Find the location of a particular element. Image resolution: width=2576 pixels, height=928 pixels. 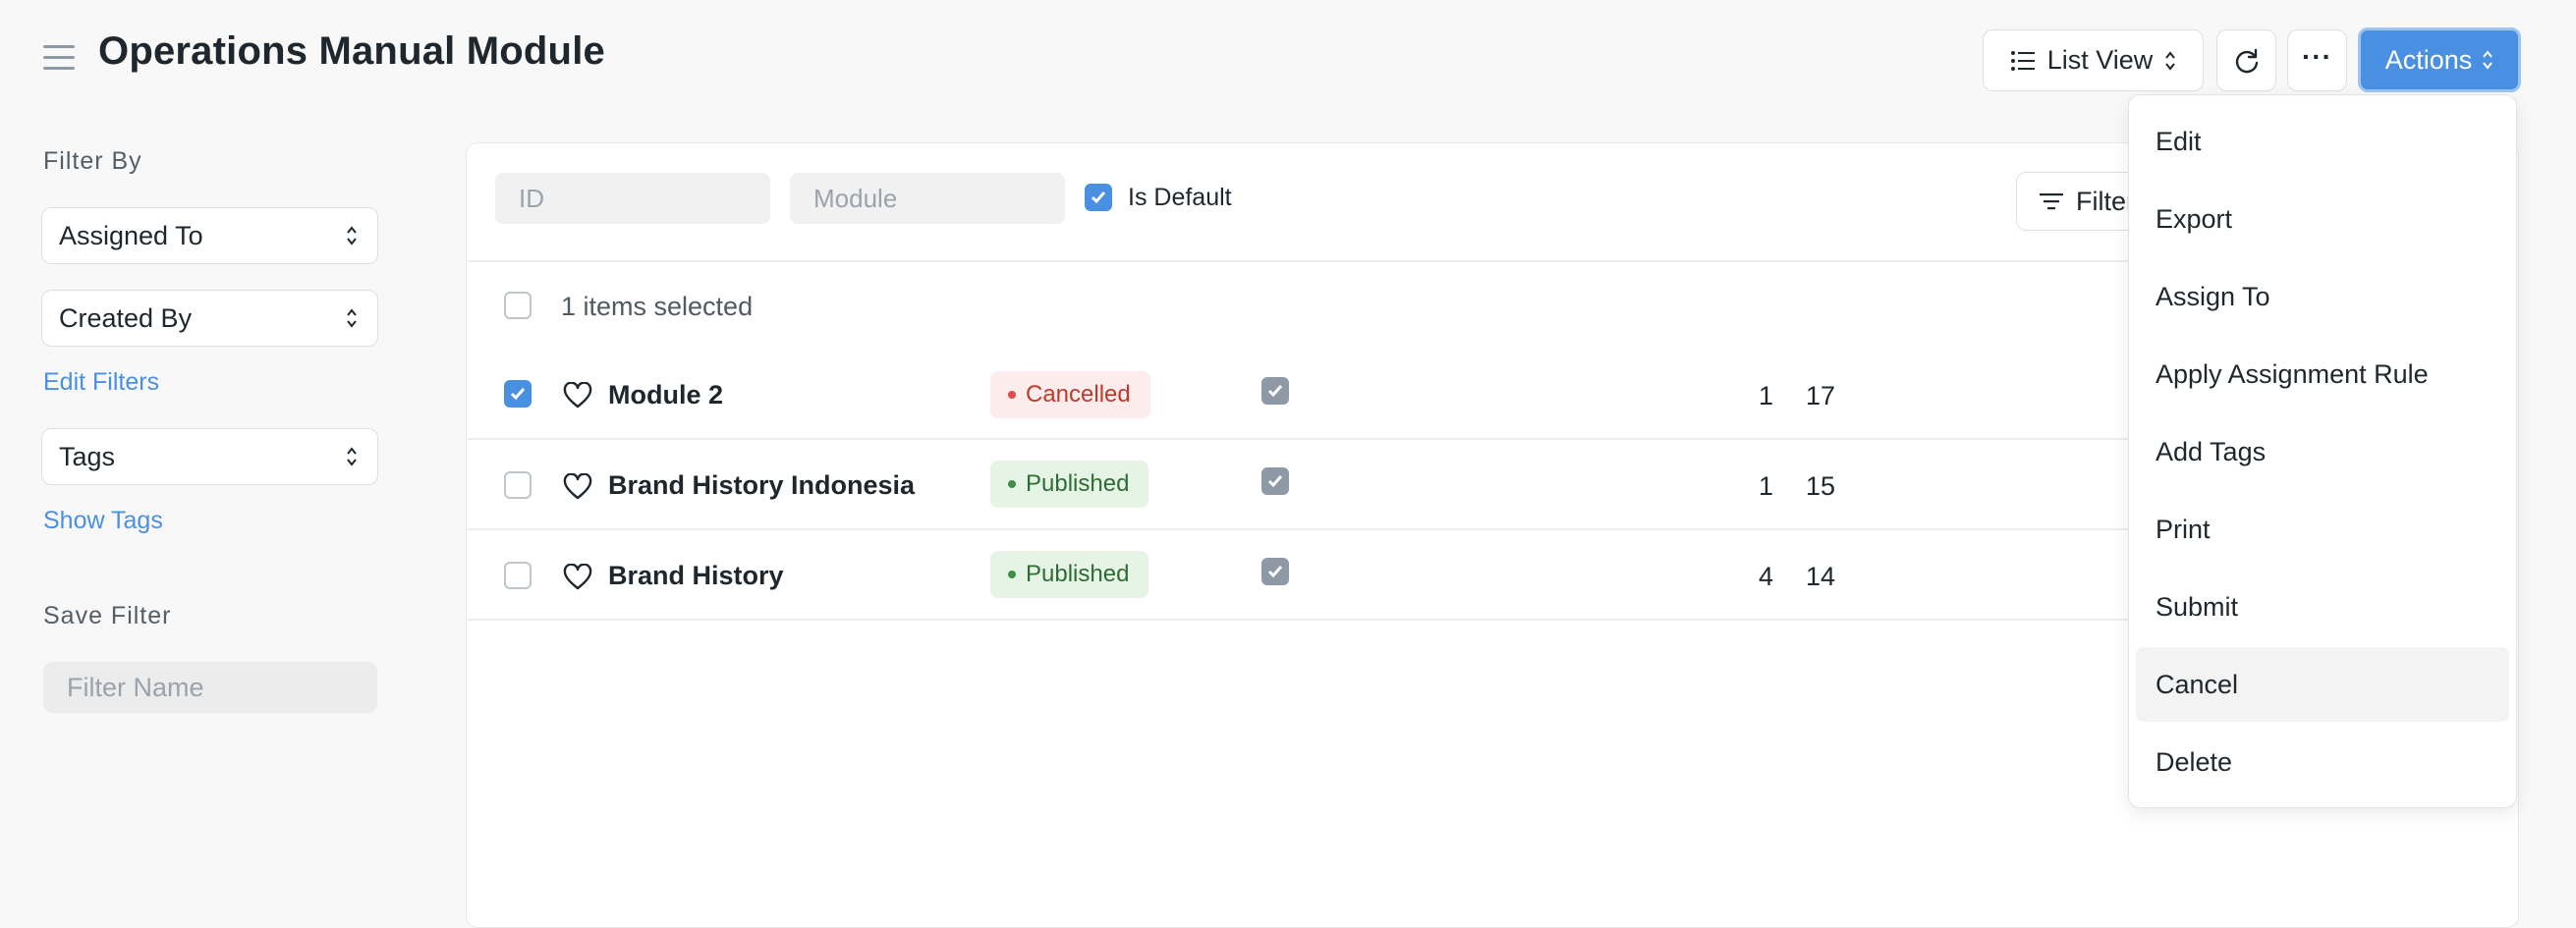

sidebar-toggle-icon is located at coordinates (59, 59).